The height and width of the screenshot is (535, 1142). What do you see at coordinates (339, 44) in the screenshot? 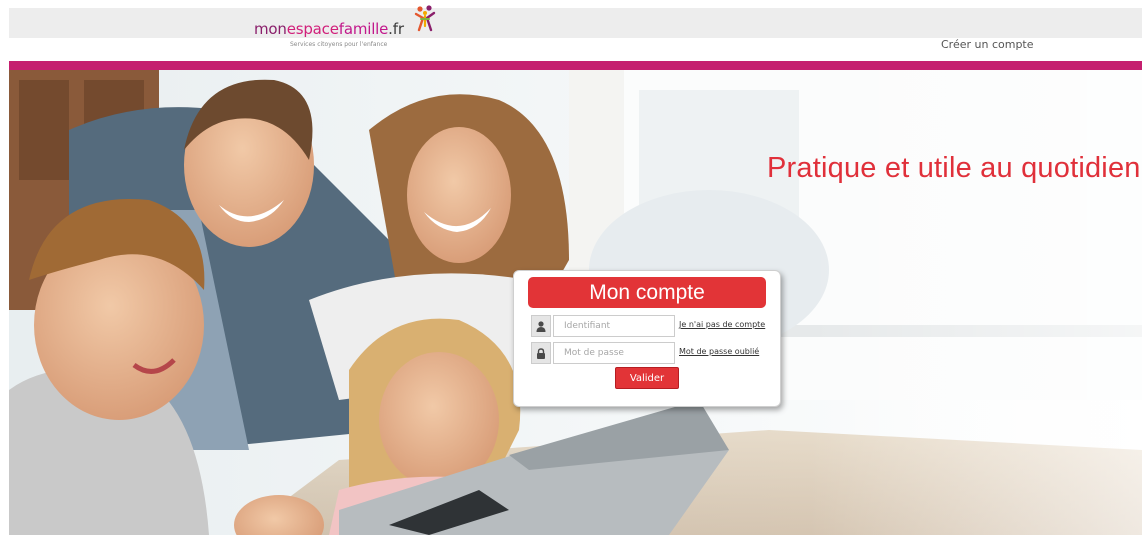
I see `logo-tagline: Services citoyens pour l'enfance` at bounding box center [339, 44].